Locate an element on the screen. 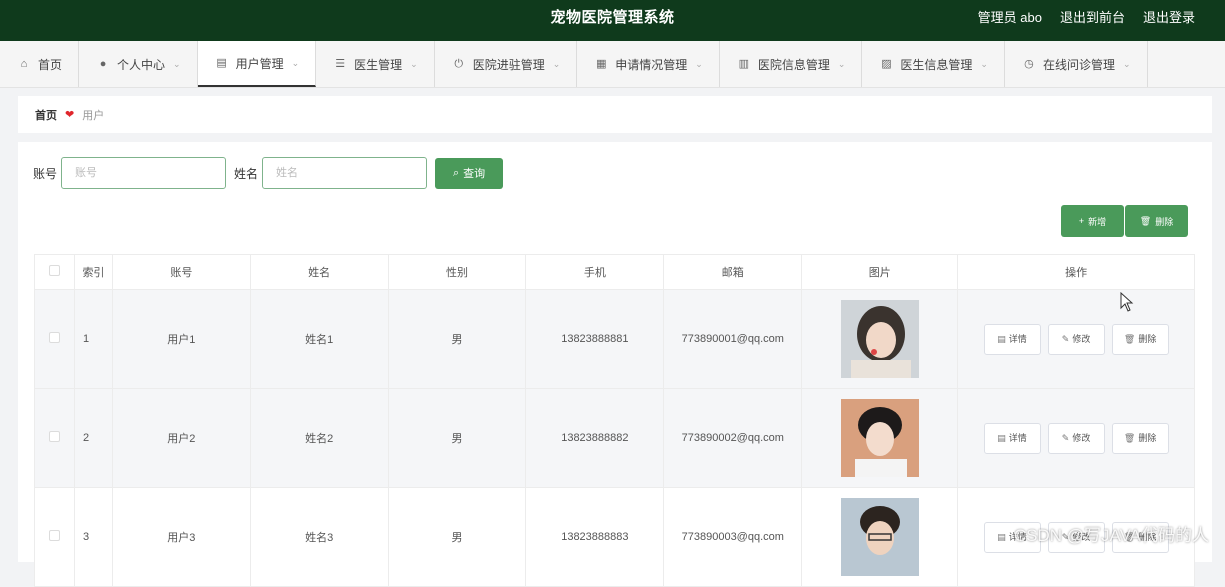  cell-actions: ▤详情 ✎修改 🗑删除 is located at coordinates (1076, 438).